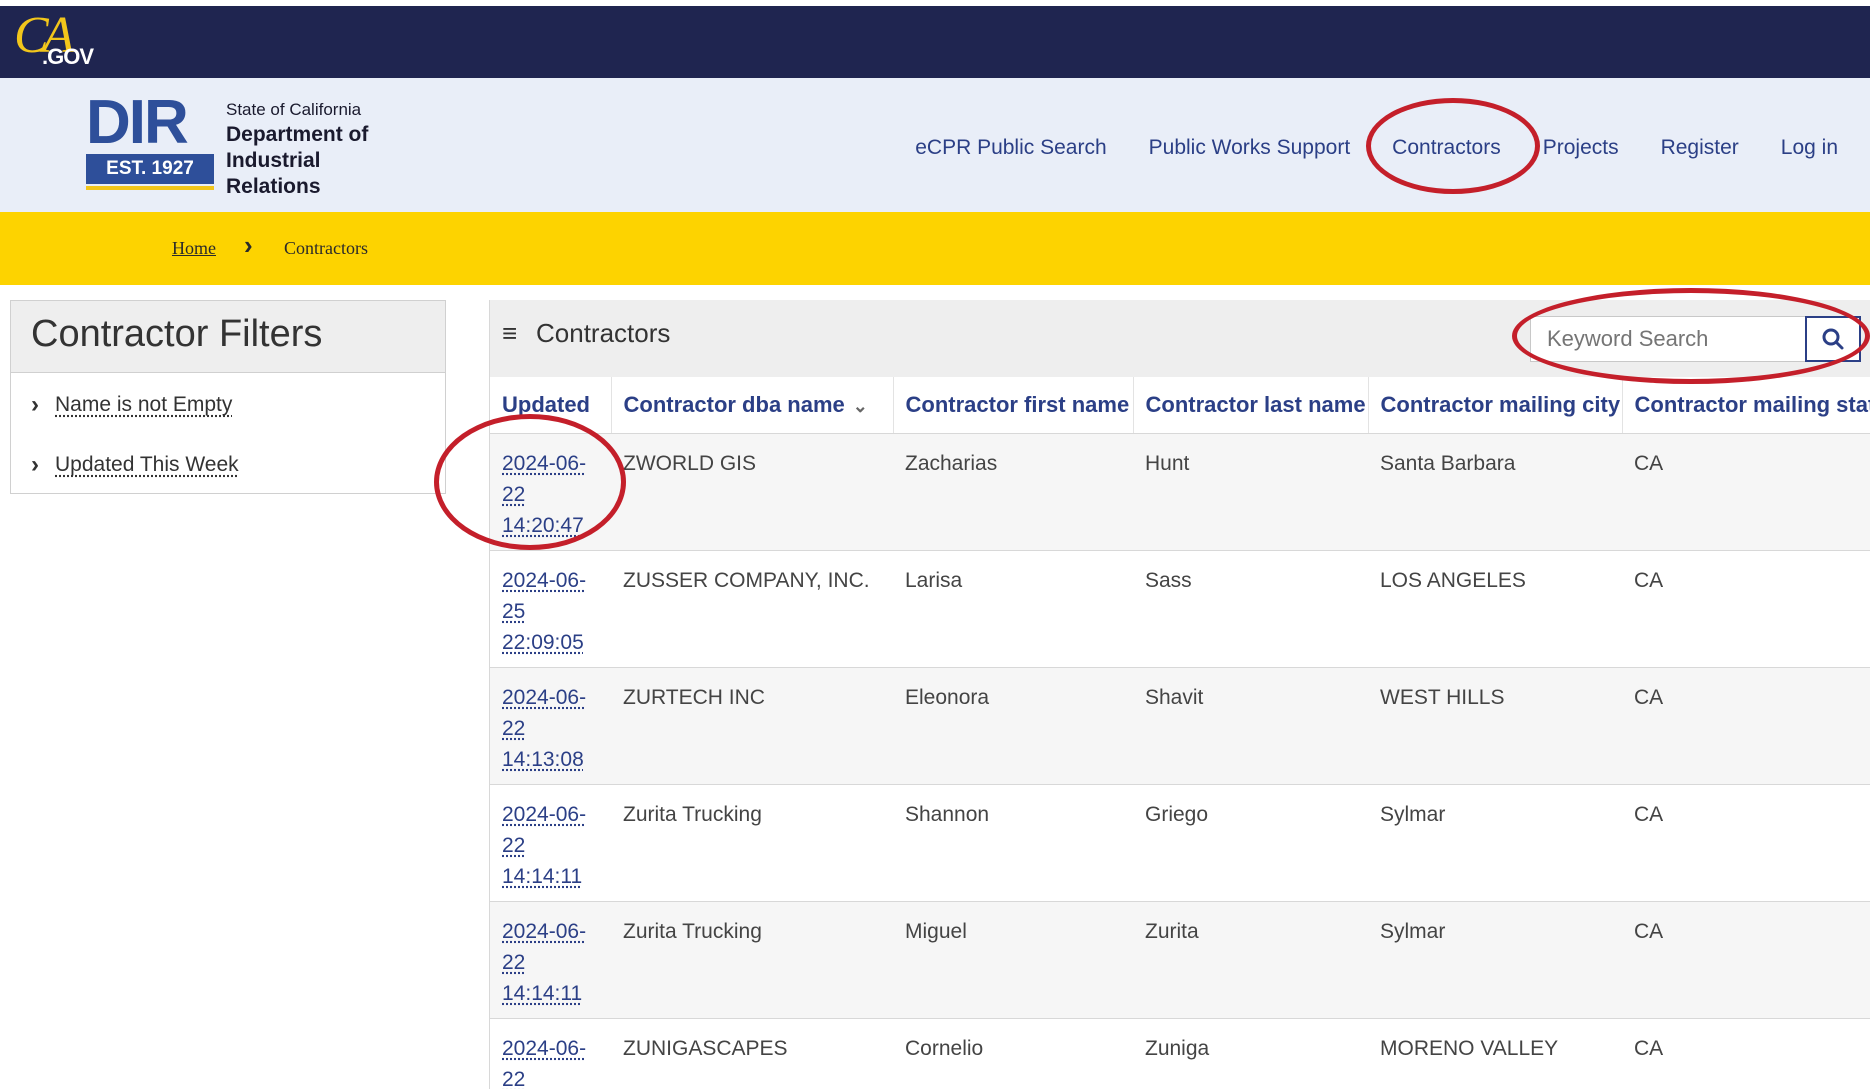 This screenshot has width=1870, height=1089. Describe the element at coordinates (137, 122) in the screenshot. I see `dir-logo-word: DIR` at that location.